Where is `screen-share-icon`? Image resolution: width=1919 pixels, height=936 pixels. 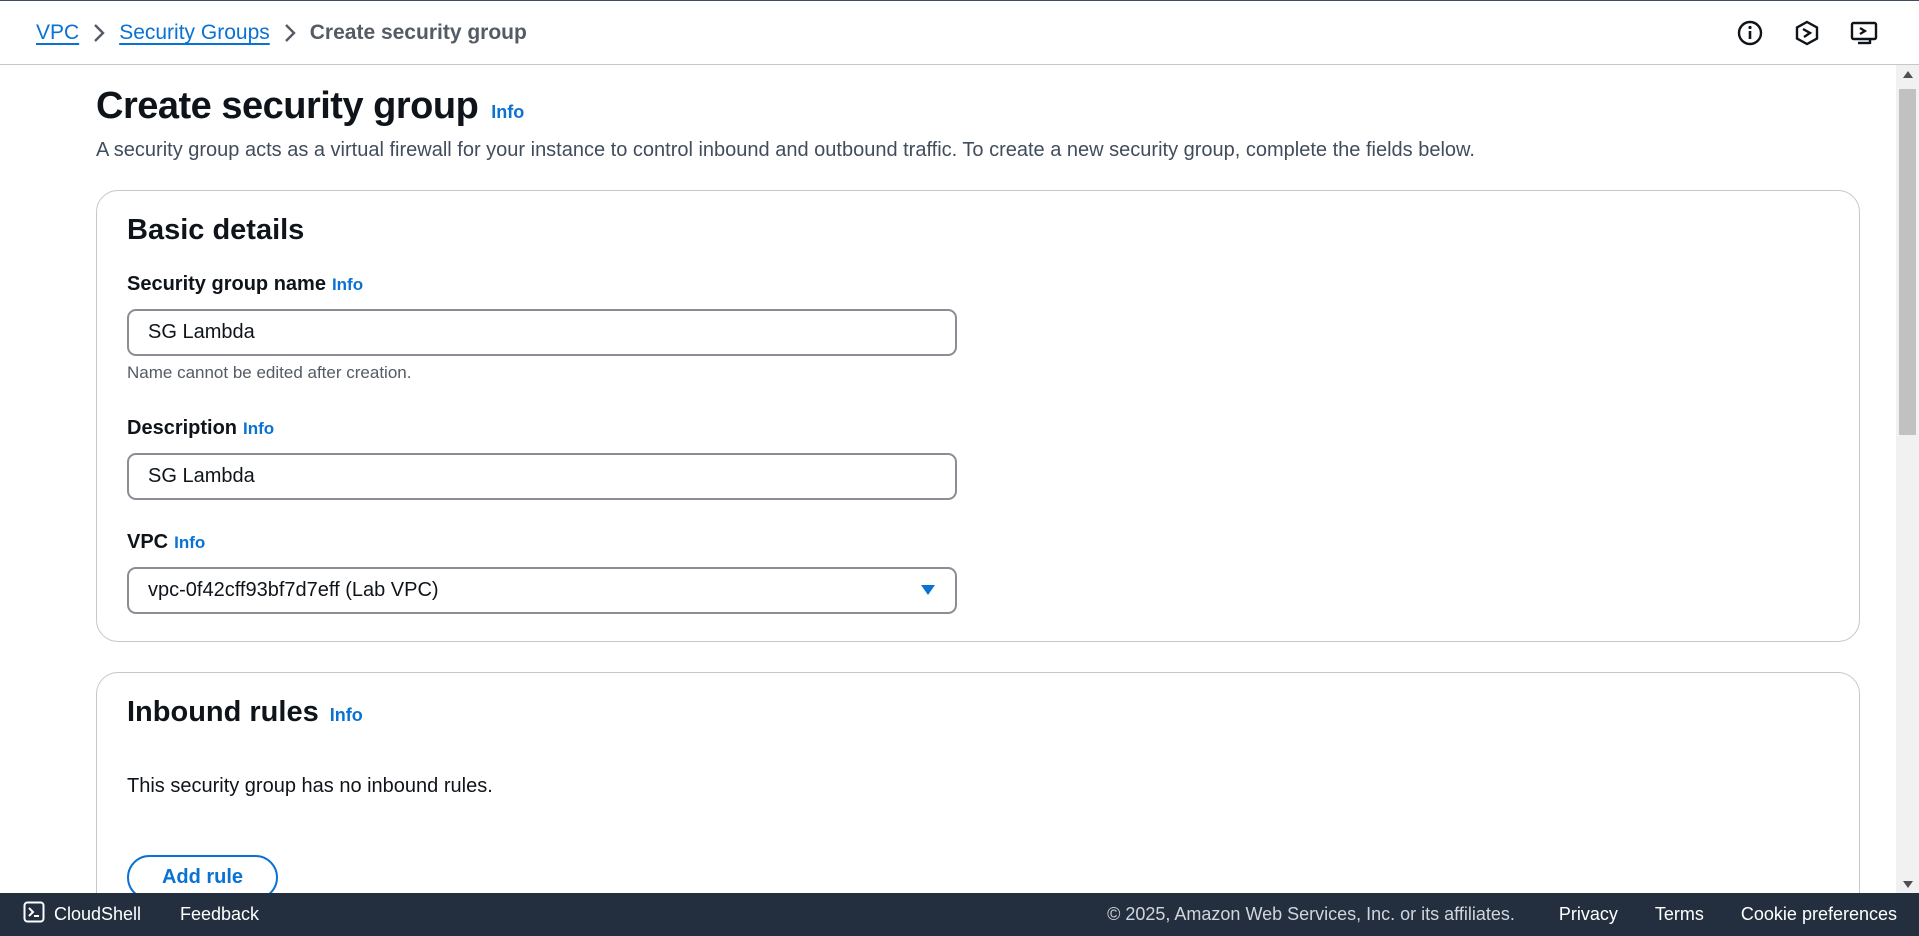
screen-share-icon is located at coordinates (1864, 33).